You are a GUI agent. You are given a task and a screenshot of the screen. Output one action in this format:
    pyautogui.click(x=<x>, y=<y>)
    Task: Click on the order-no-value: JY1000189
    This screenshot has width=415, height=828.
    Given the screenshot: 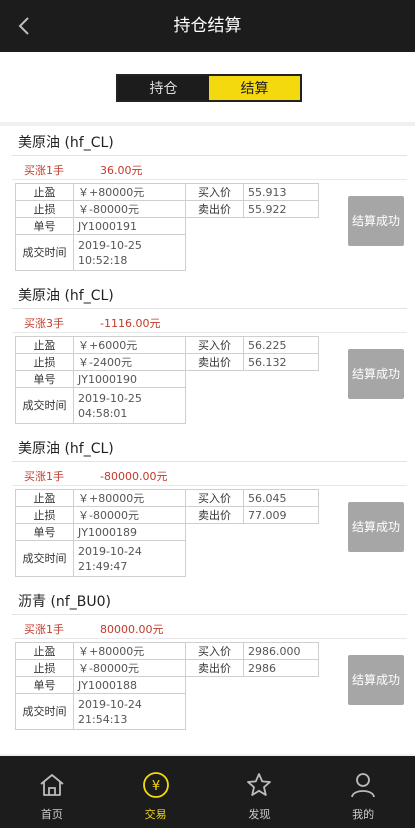 What is the action you would take?
    pyautogui.click(x=129, y=532)
    